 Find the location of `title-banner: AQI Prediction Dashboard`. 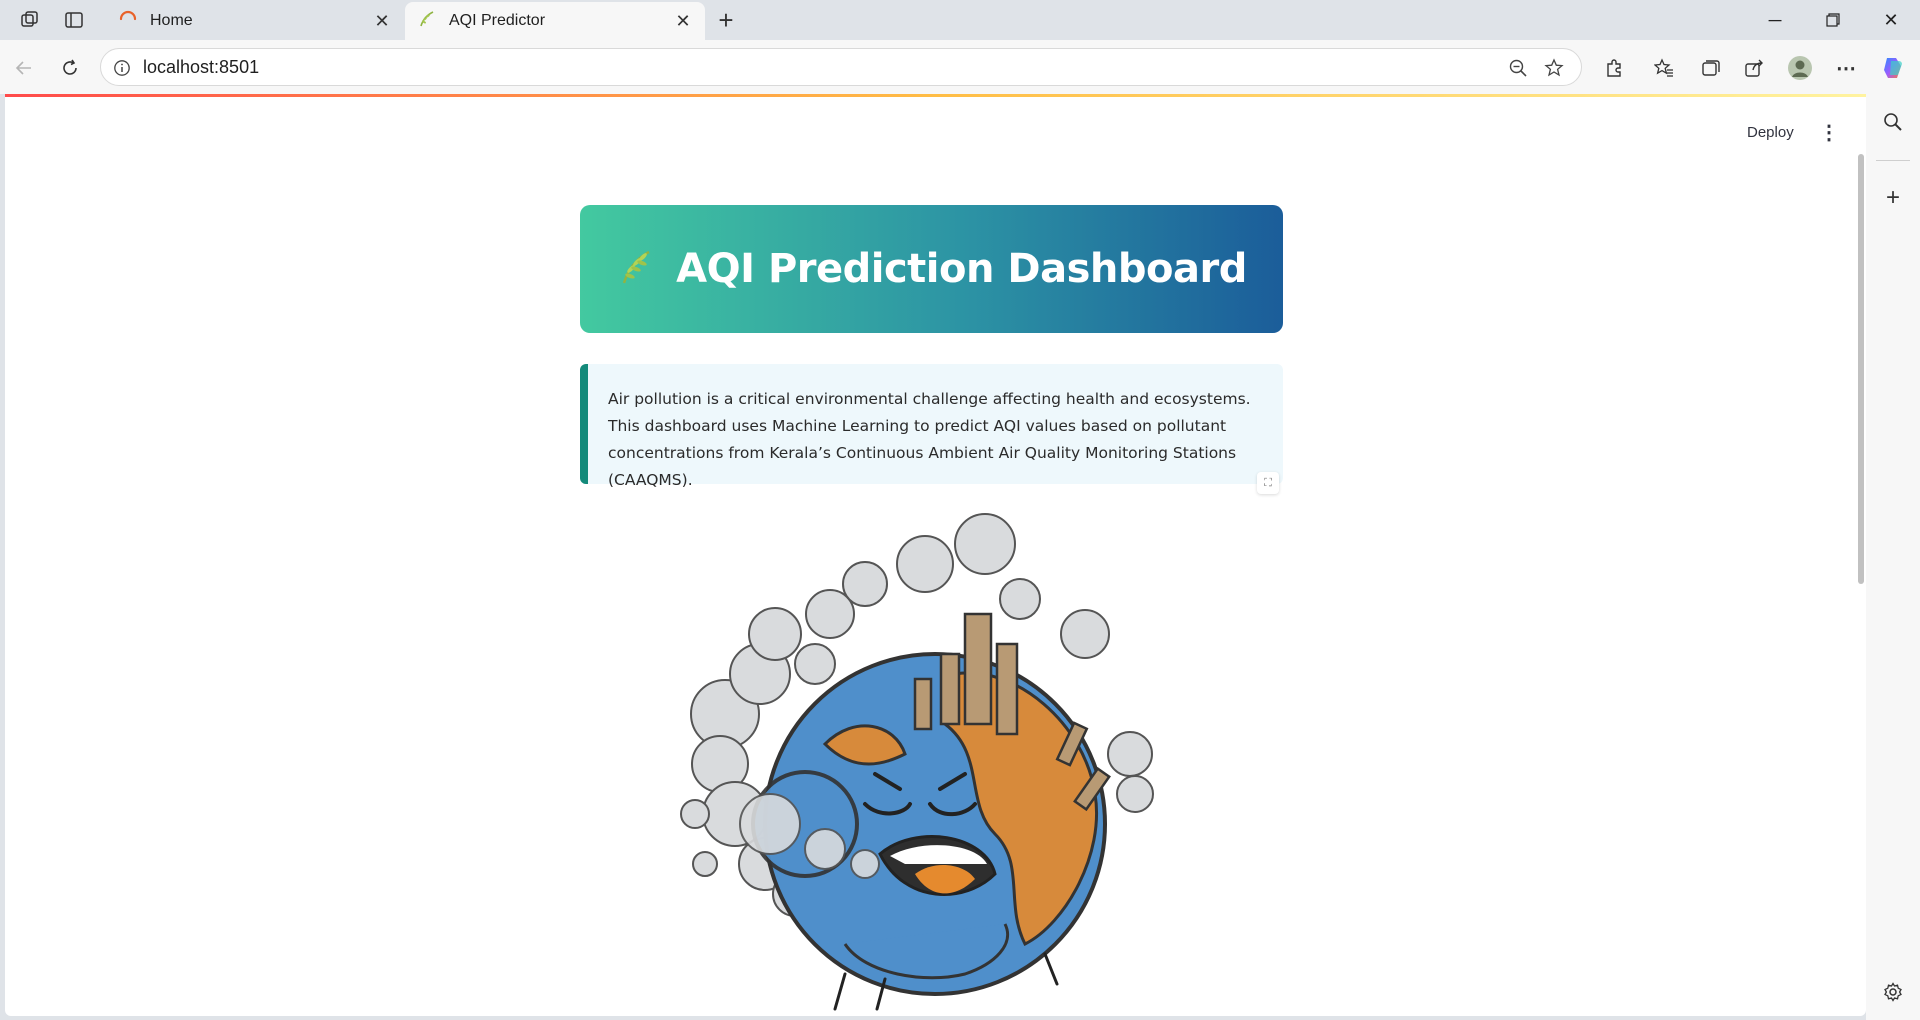

title-banner: AQI Prediction Dashboard is located at coordinates (931, 269).